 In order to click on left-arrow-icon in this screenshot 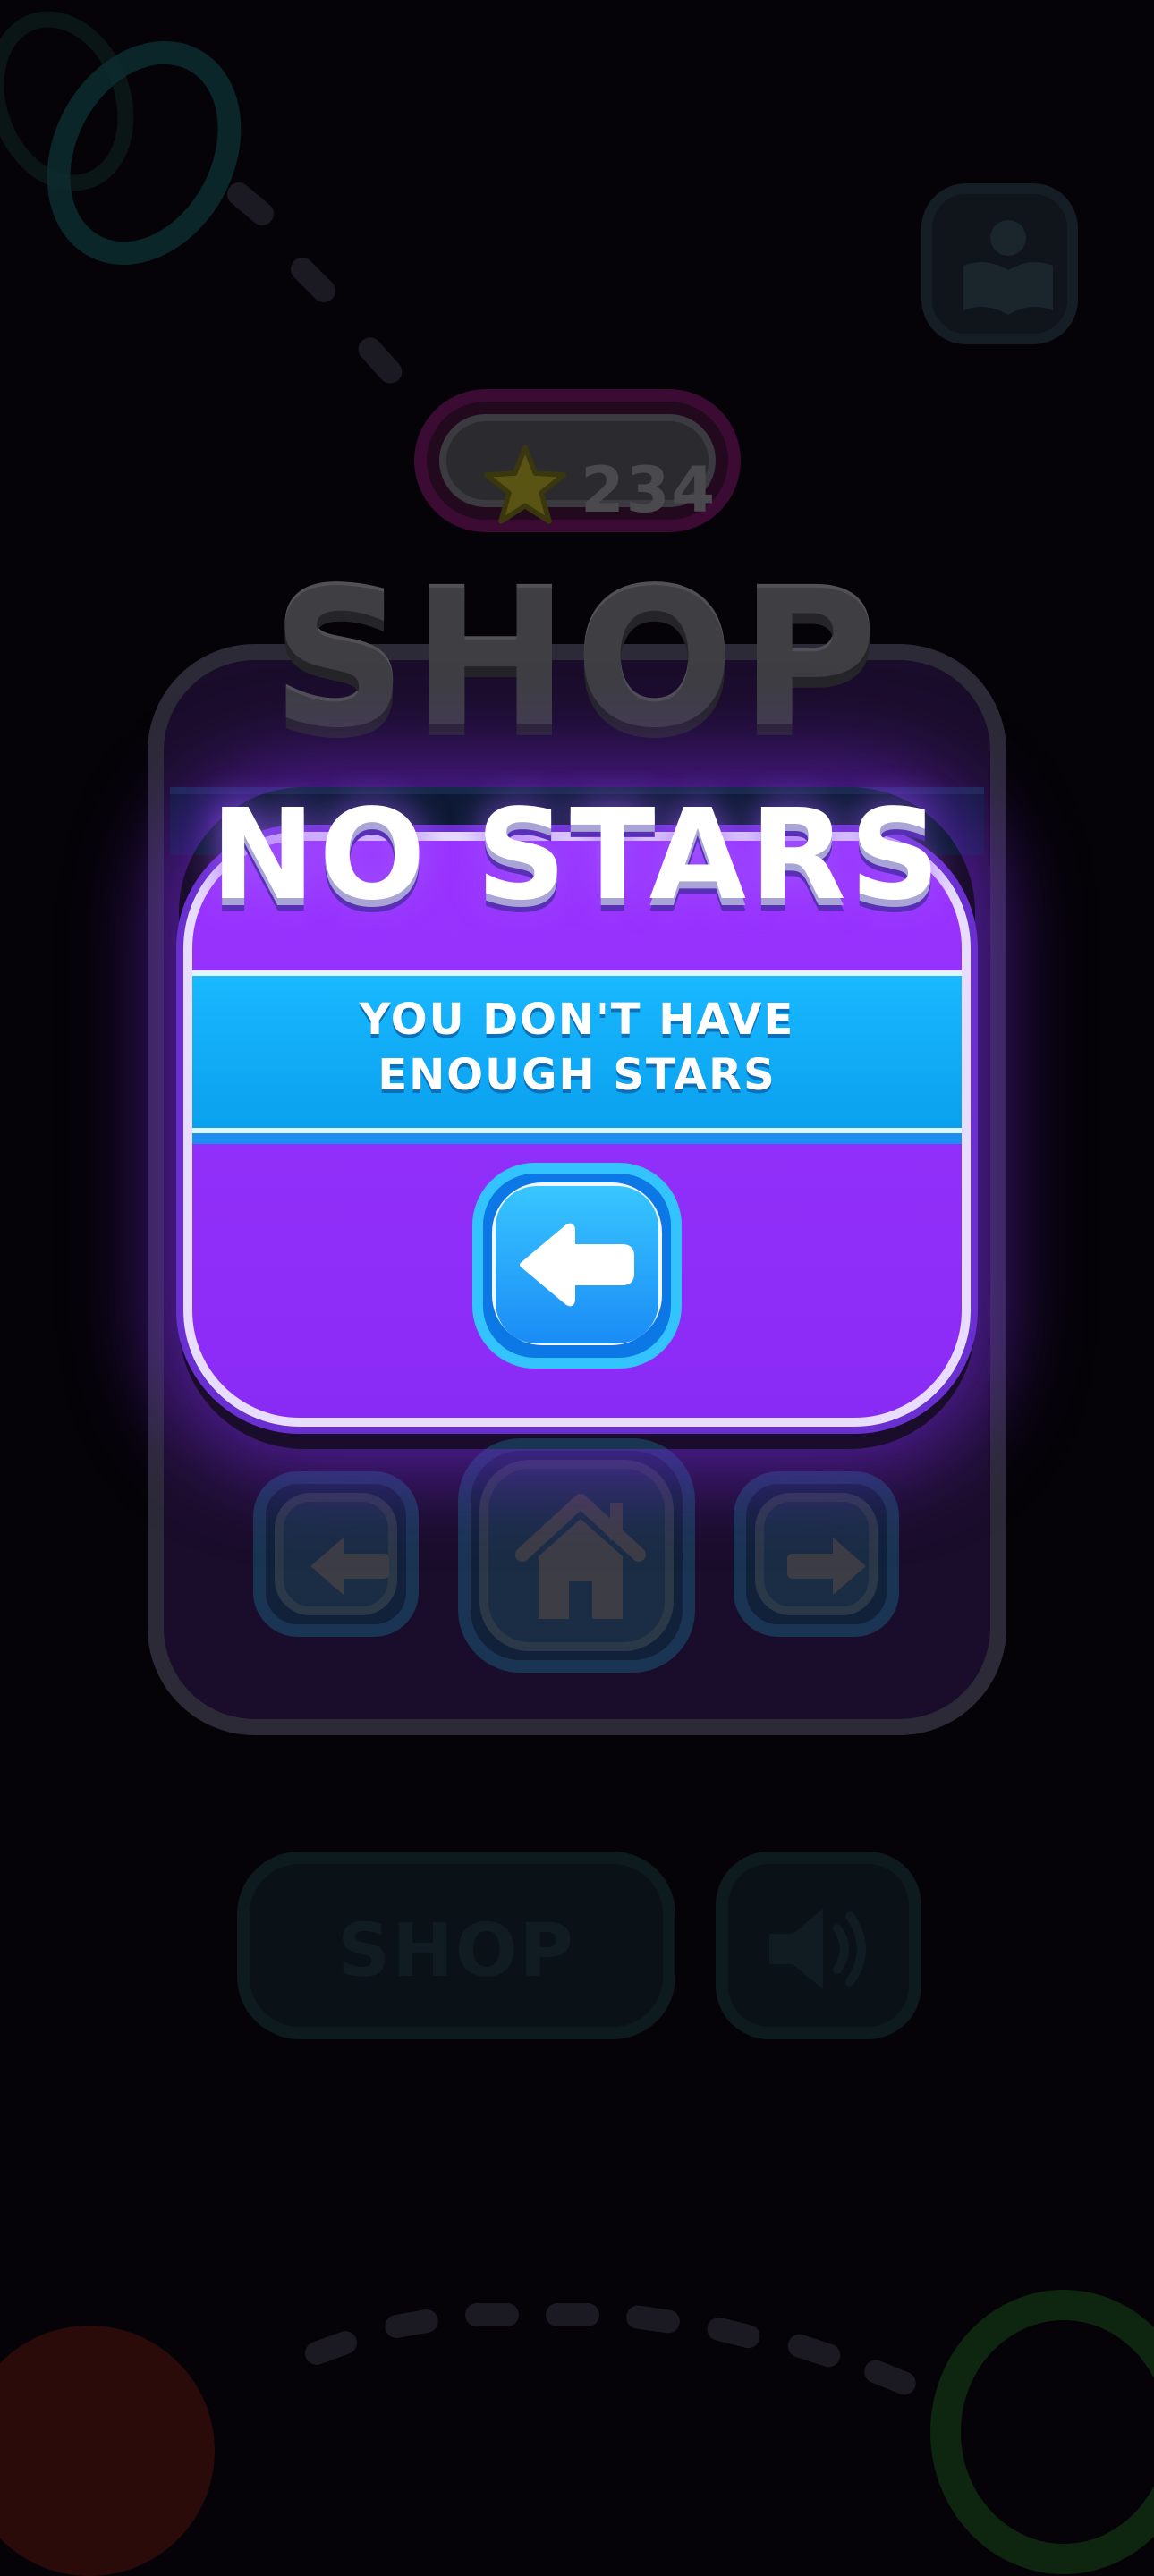, I will do `click(349, 1566)`.